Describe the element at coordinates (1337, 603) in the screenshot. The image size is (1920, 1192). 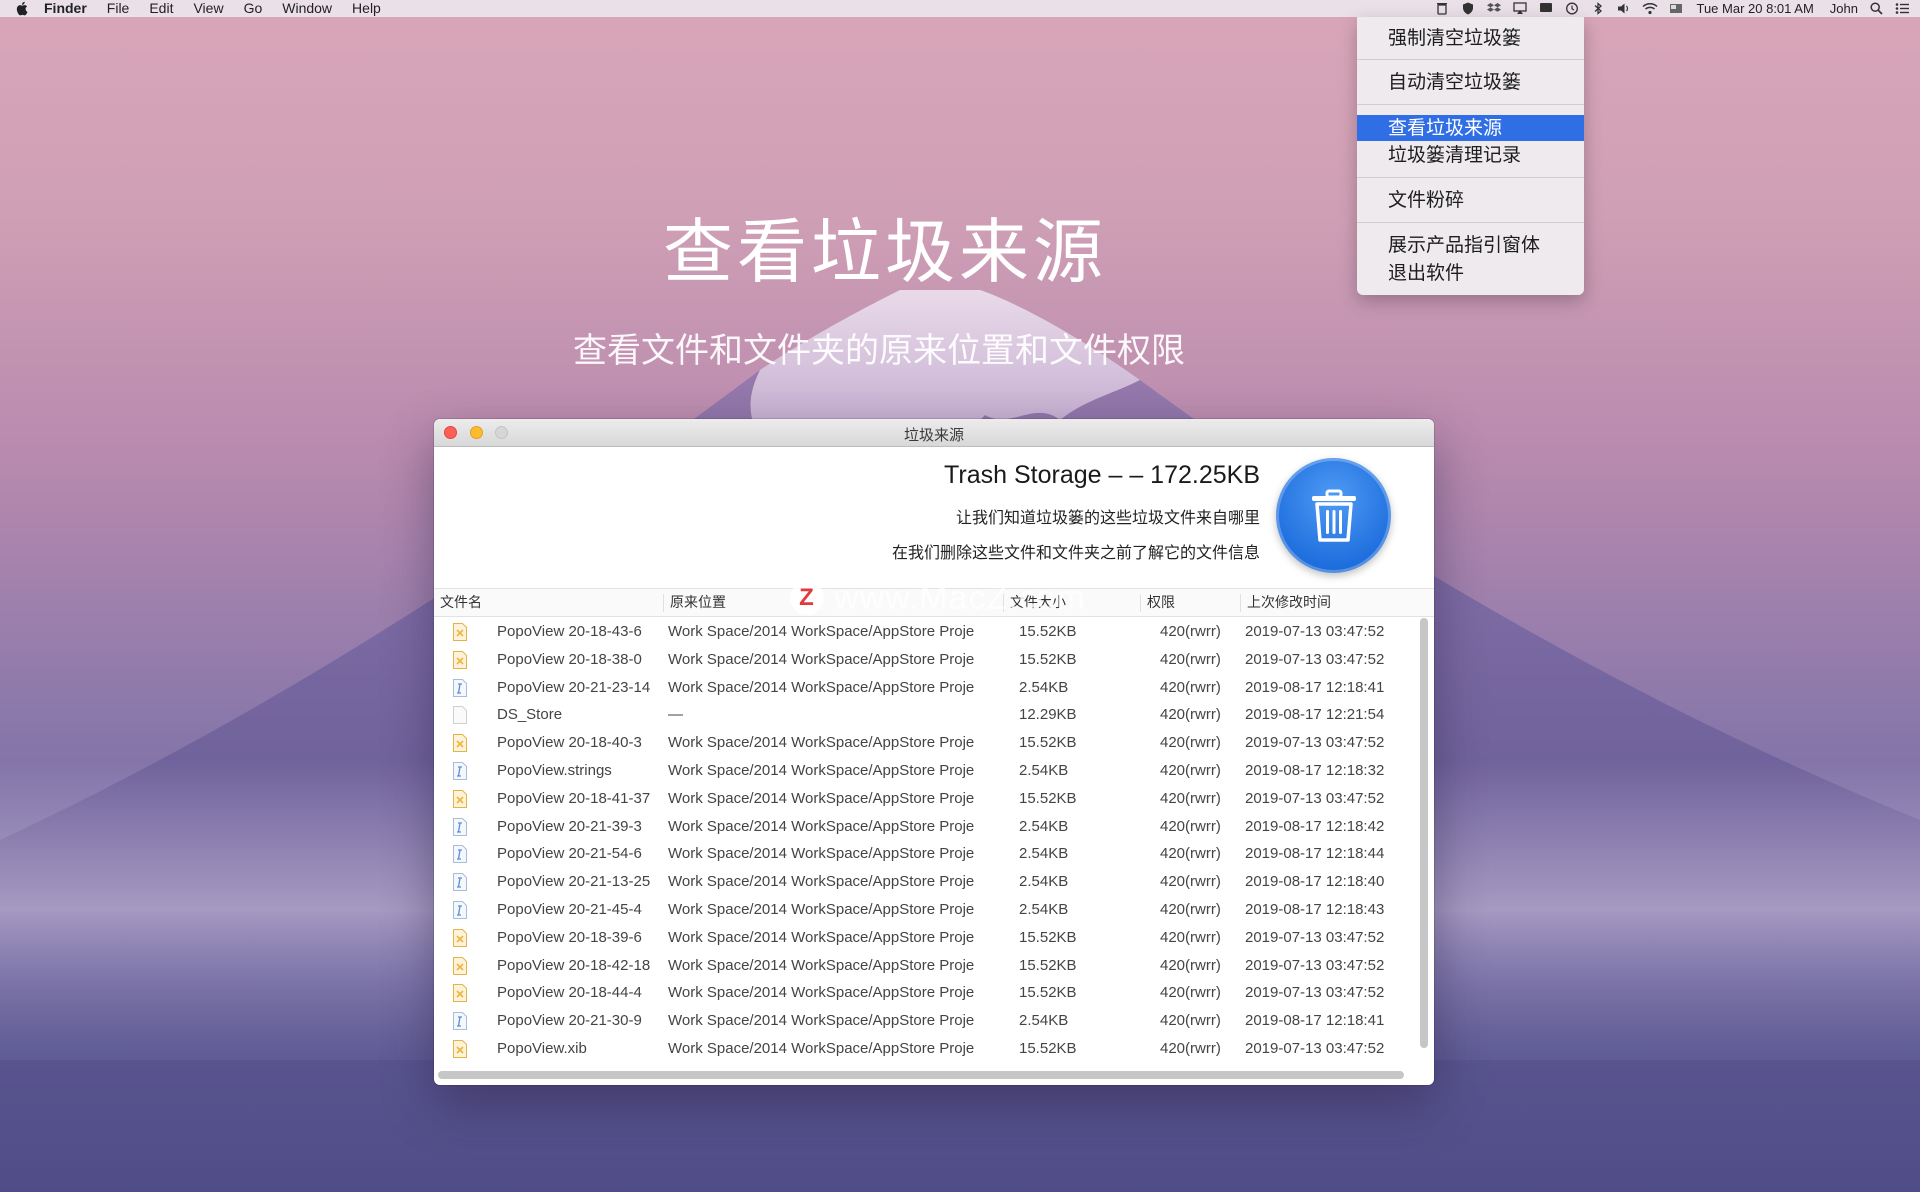
I see `column-header-modified: 上次修改时间` at that location.